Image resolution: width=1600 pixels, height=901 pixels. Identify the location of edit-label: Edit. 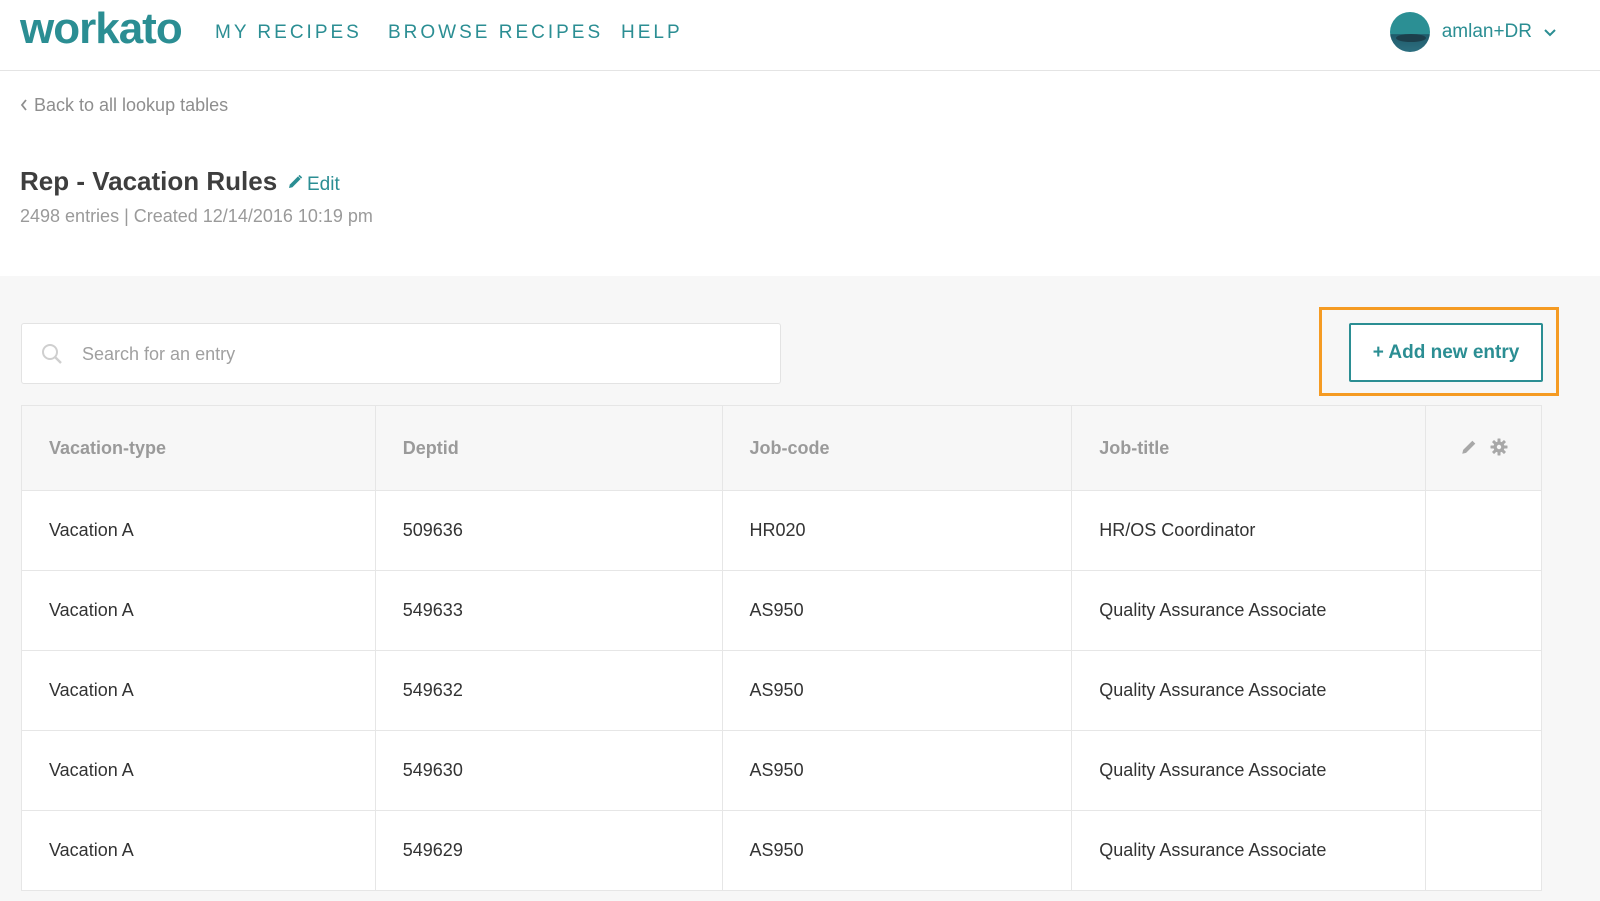
(323, 184).